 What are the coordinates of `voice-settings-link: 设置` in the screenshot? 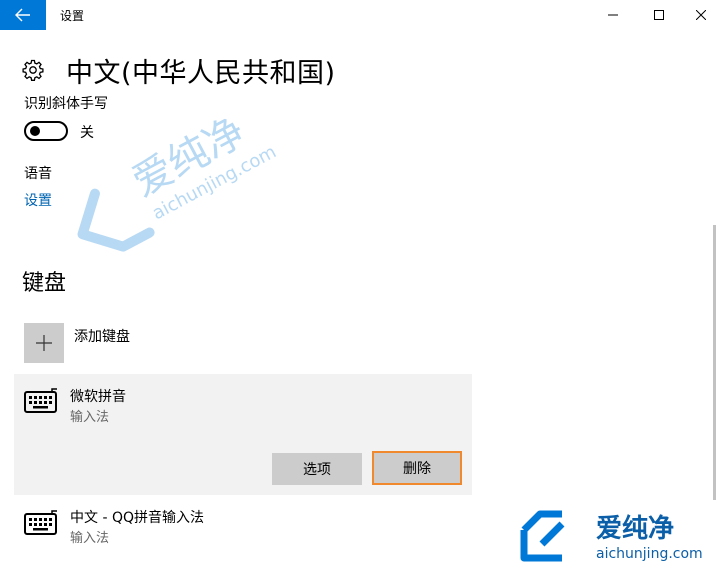 It's located at (38, 200).